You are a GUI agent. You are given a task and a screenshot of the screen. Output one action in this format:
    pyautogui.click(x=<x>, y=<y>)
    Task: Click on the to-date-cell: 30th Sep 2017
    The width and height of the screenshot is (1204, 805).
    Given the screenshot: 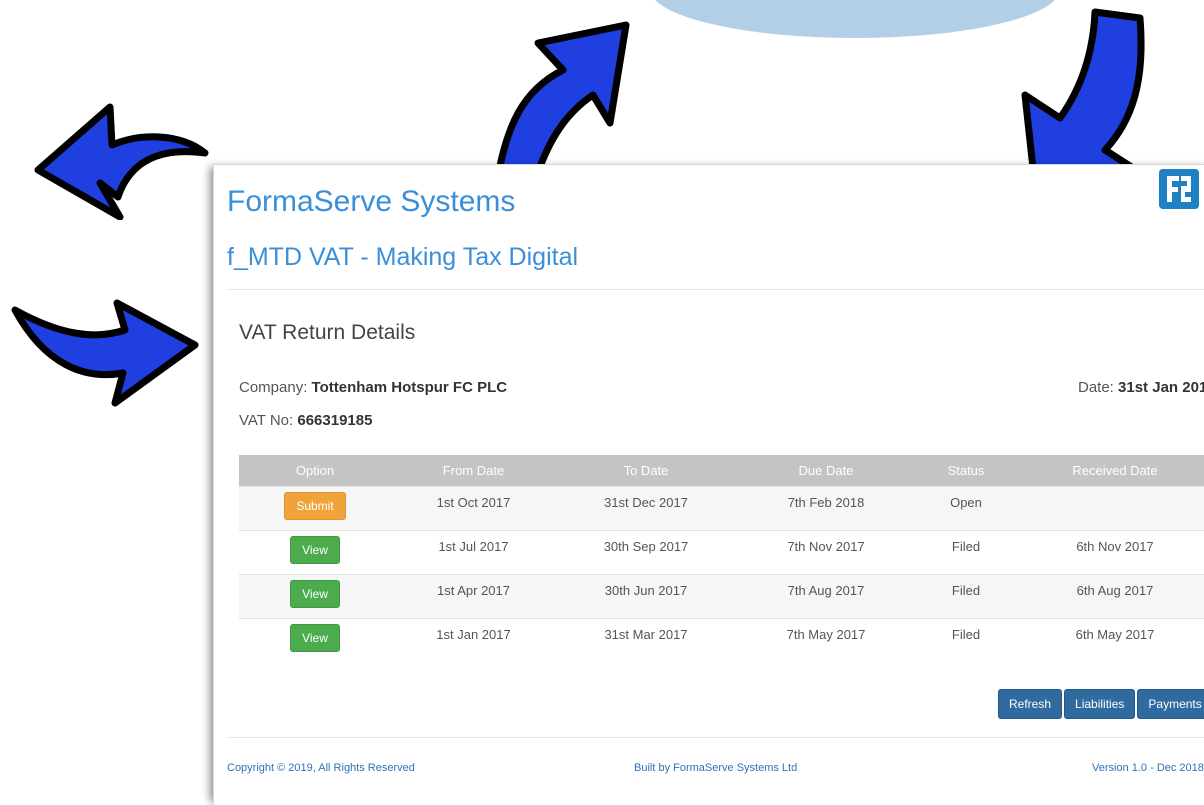 What is the action you would take?
    pyautogui.click(x=646, y=546)
    